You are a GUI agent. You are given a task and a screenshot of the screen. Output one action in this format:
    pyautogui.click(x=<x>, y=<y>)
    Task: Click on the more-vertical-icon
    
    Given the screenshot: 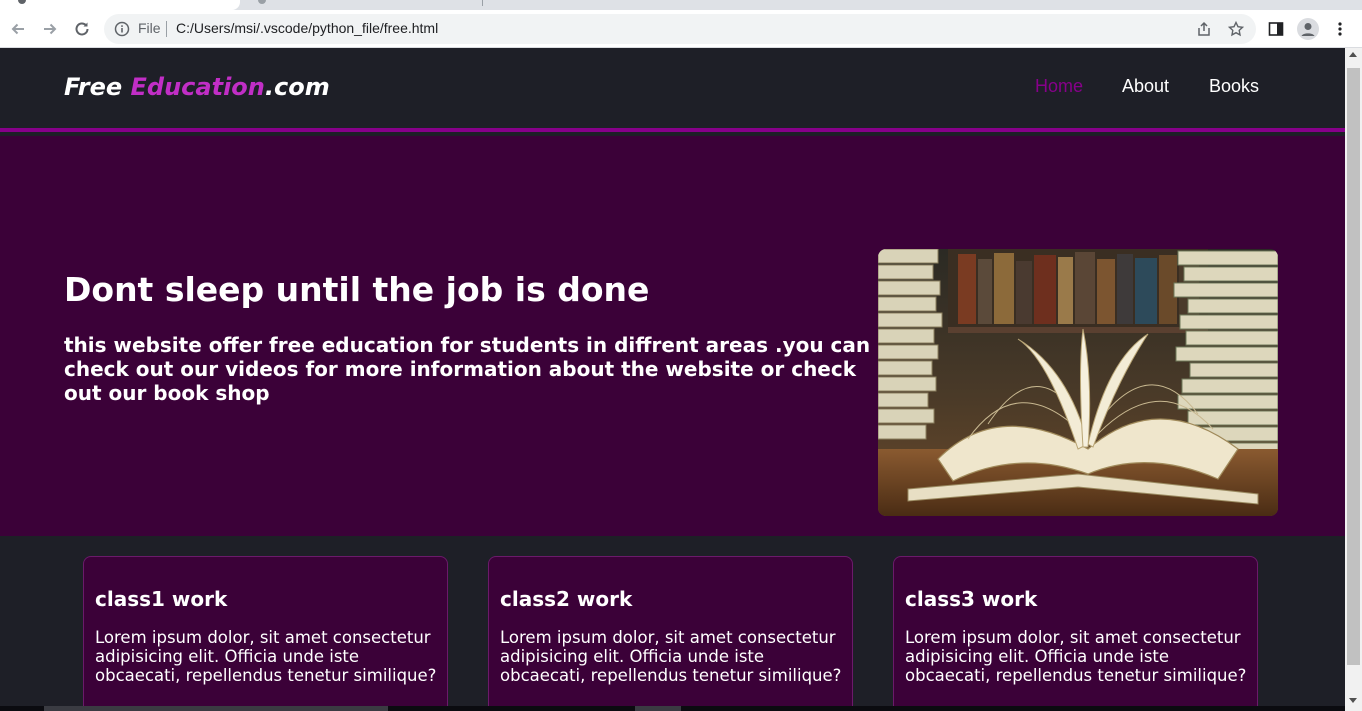 What is the action you would take?
    pyautogui.click(x=1340, y=29)
    